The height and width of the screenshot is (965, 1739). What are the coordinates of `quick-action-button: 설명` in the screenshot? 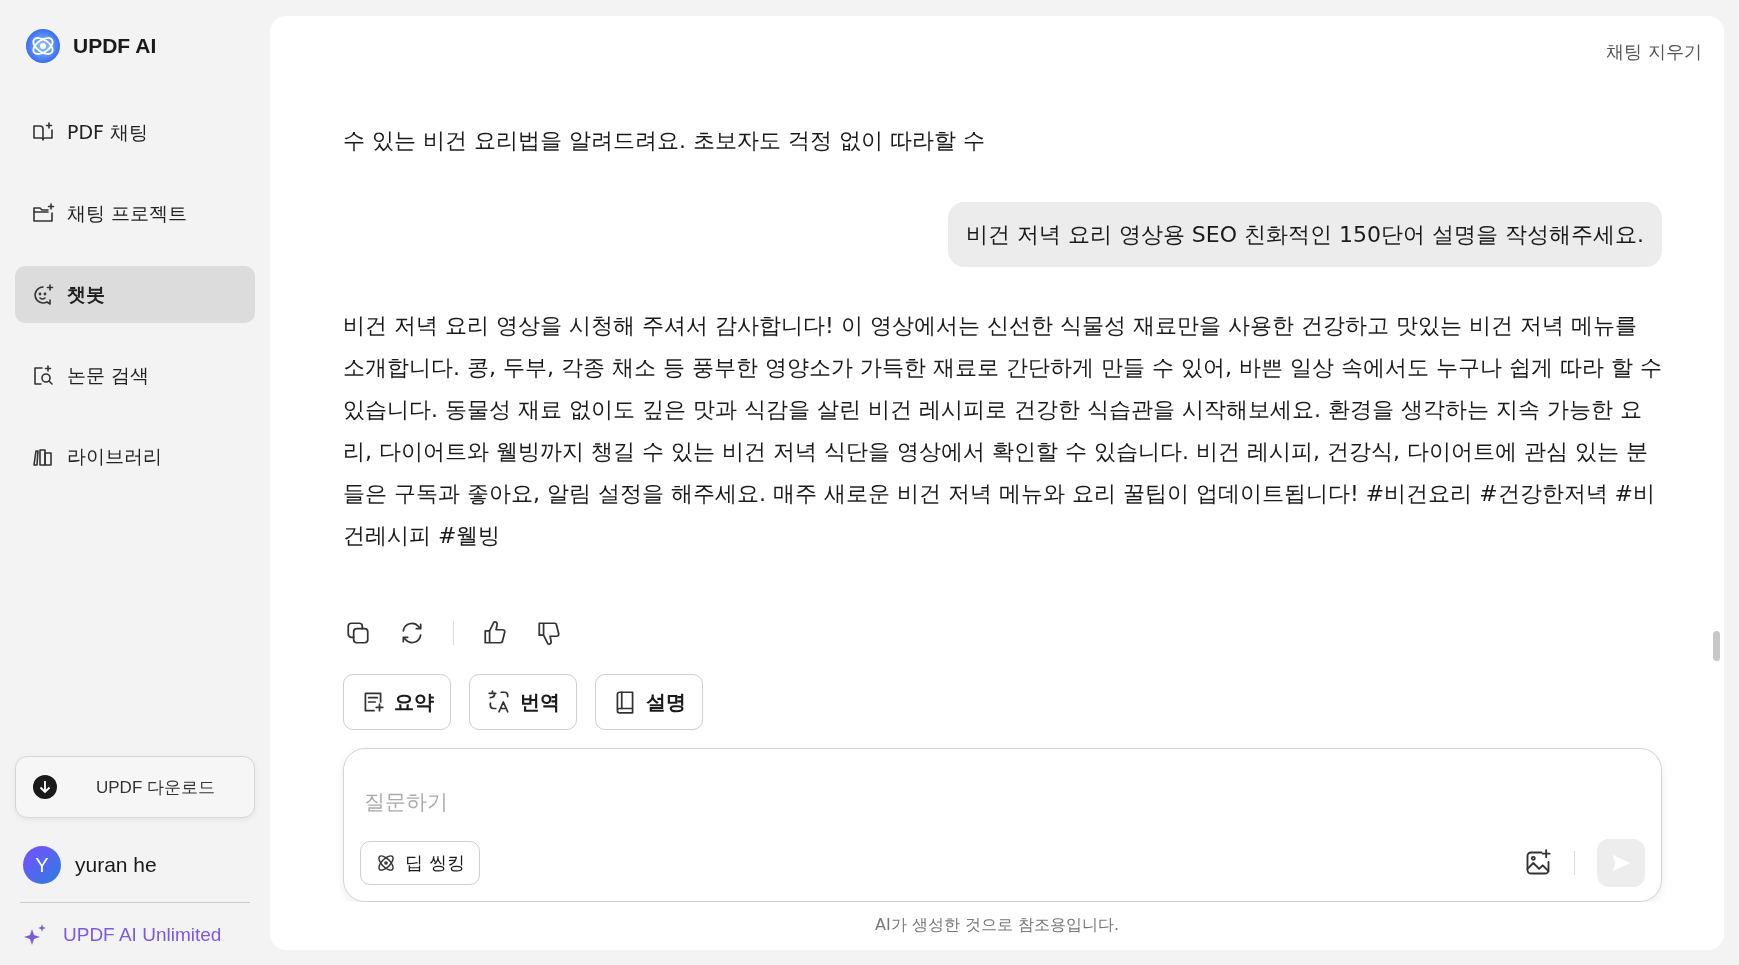 It's located at (649, 702).